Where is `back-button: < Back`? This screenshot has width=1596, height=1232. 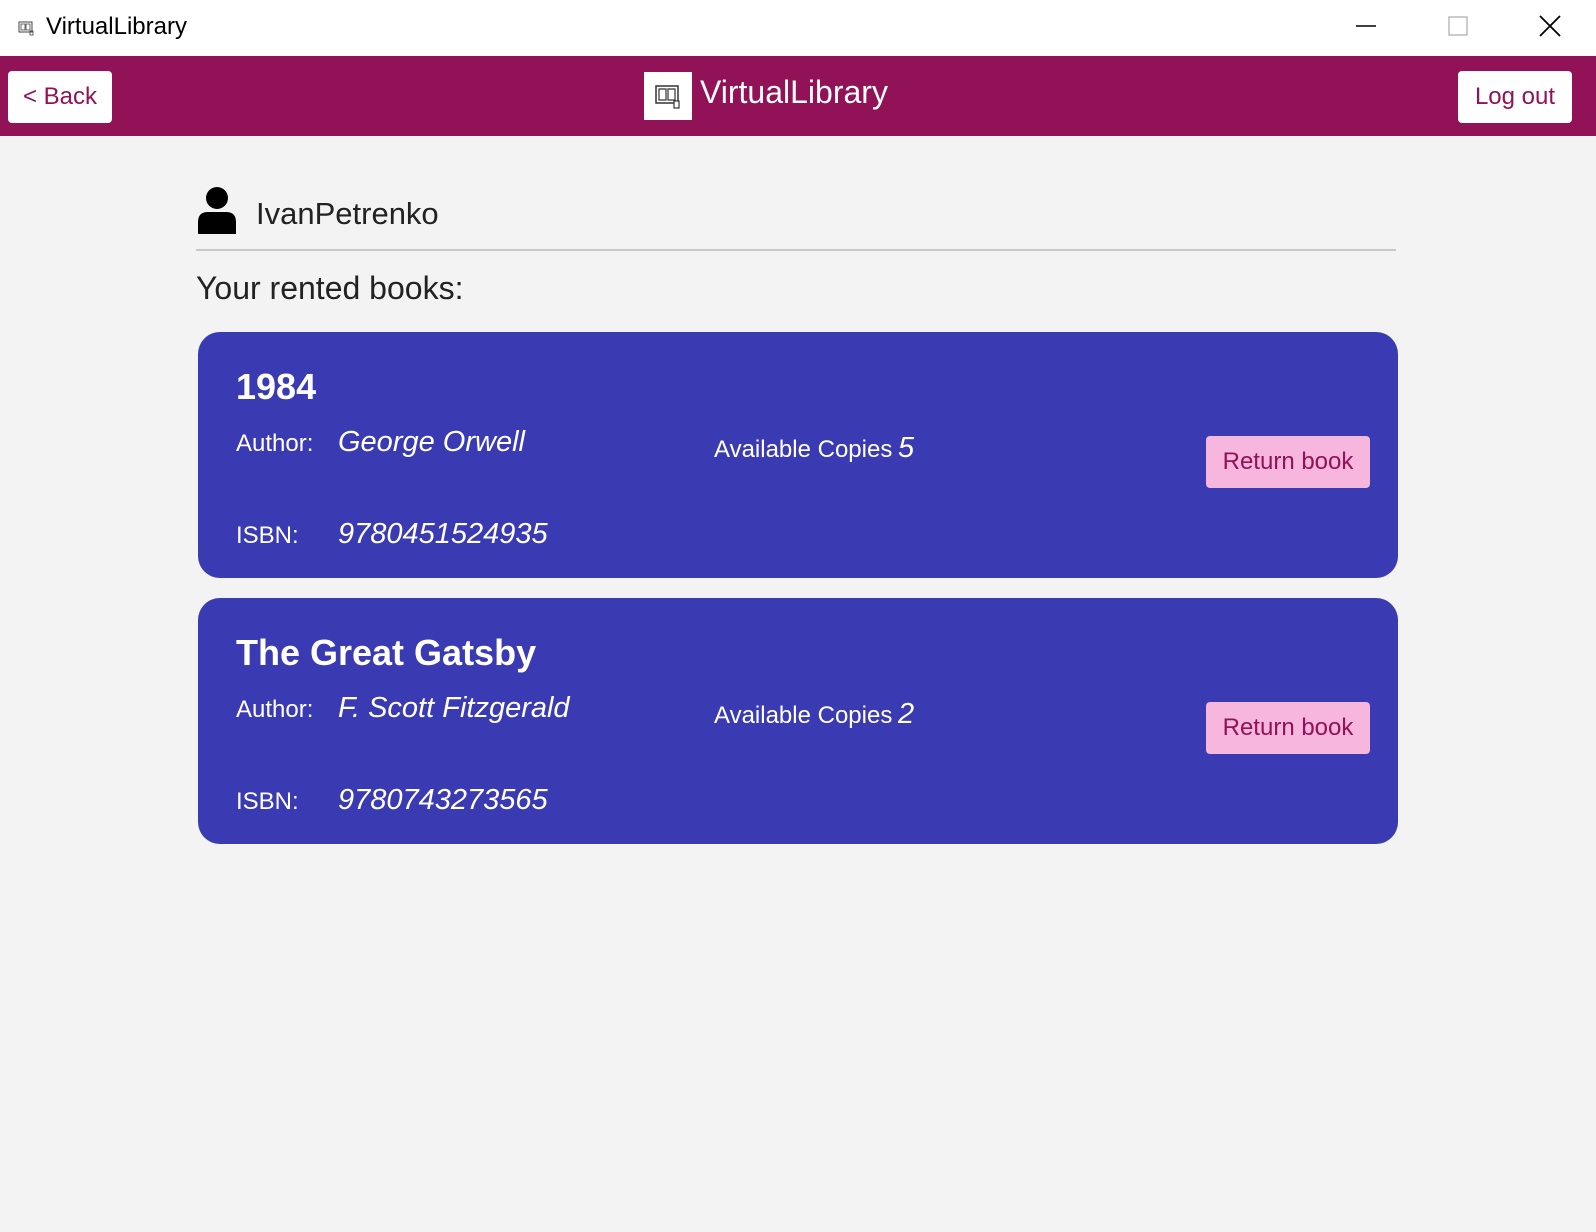 back-button: < Back is located at coordinates (60, 97).